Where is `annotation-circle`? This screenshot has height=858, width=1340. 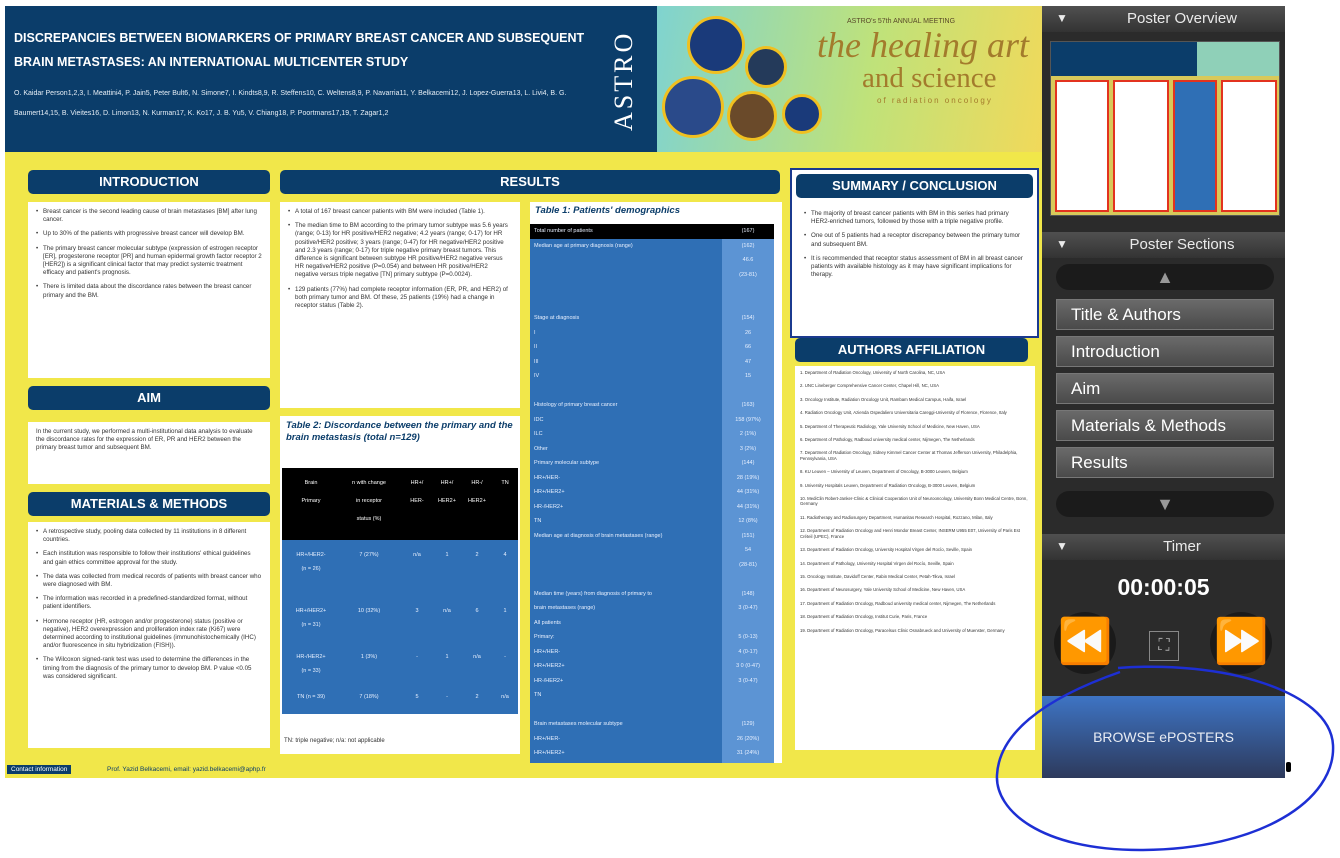
annotation-circle is located at coordinates (1165, 758).